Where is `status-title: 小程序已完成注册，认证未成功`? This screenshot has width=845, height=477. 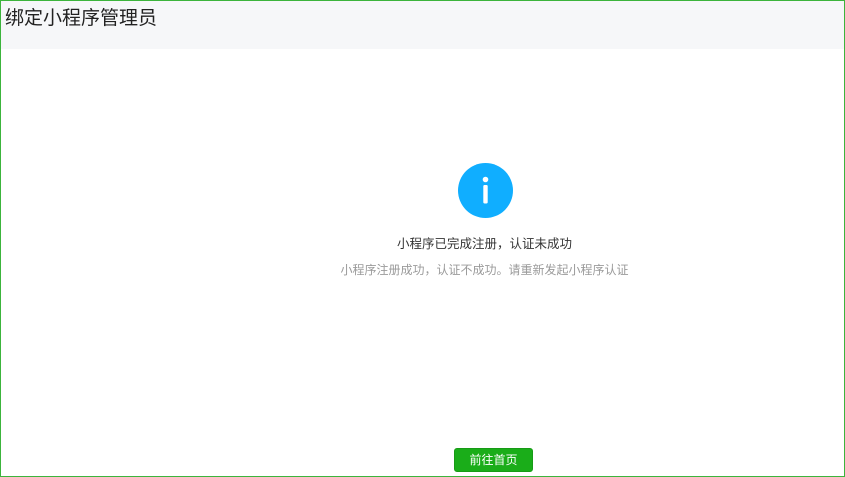
status-title: 小程序已完成注册，认证未成功 is located at coordinates (484, 243).